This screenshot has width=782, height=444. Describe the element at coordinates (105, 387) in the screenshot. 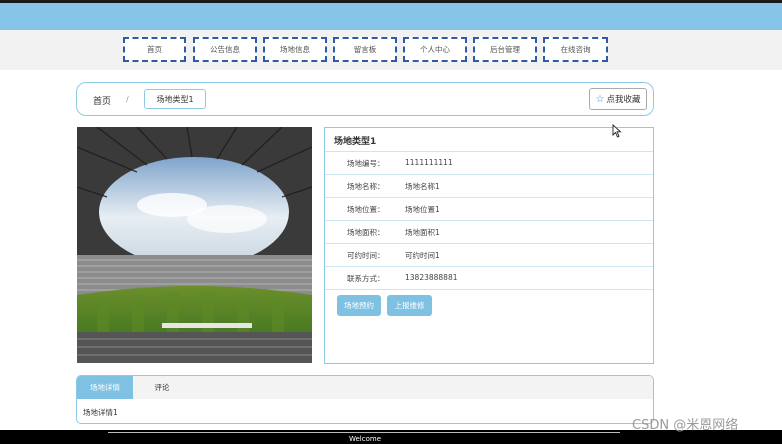

I see `tab-venue-details: 场地详情` at that location.